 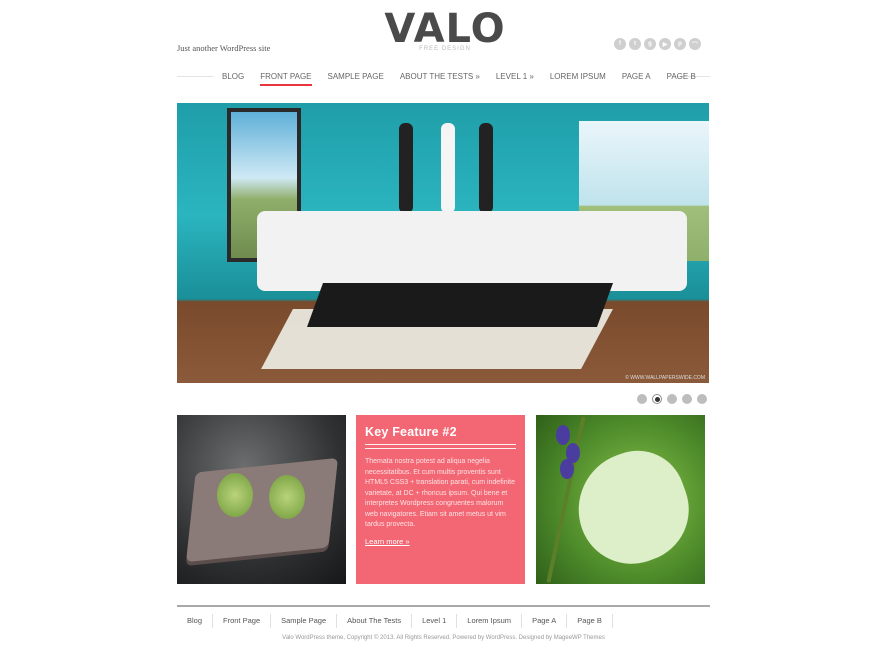 I want to click on site-logo: VALO FREE DESIGN, so click(x=445, y=29).